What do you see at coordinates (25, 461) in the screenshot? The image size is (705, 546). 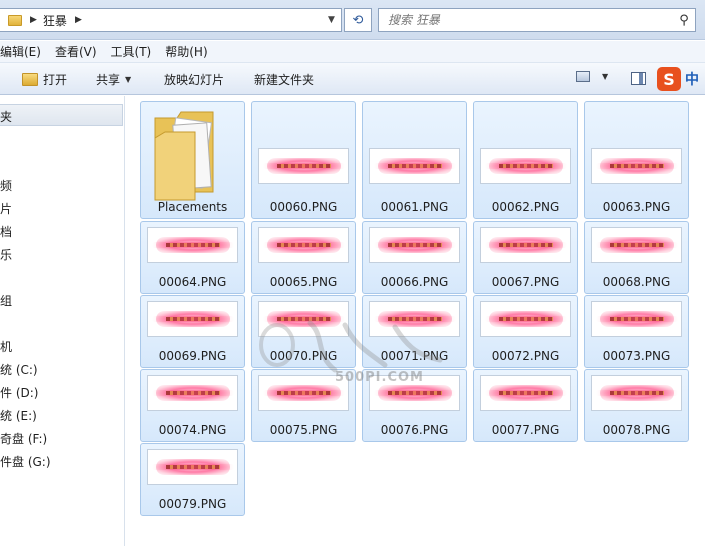 I see `nav-item-drive-g: 件盘 (G:)` at bounding box center [25, 461].